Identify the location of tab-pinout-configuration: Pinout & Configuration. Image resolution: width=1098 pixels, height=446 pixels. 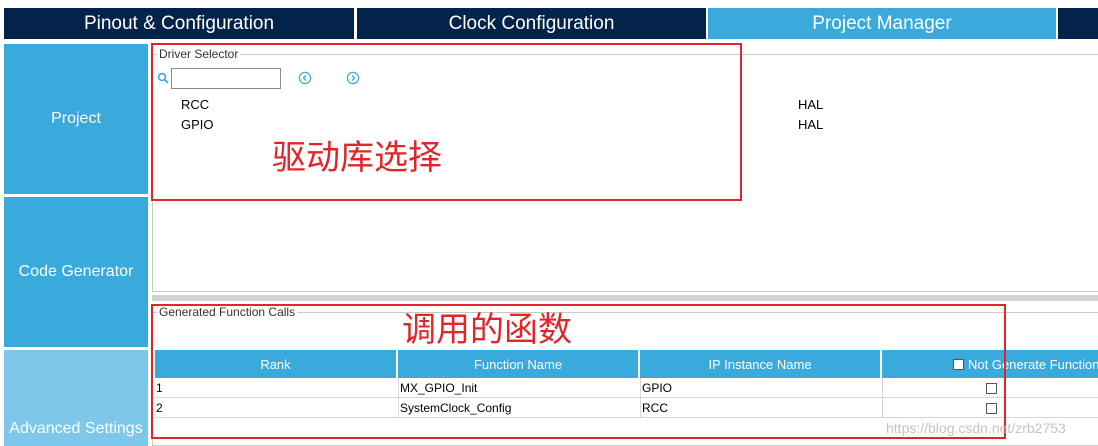
(179, 23).